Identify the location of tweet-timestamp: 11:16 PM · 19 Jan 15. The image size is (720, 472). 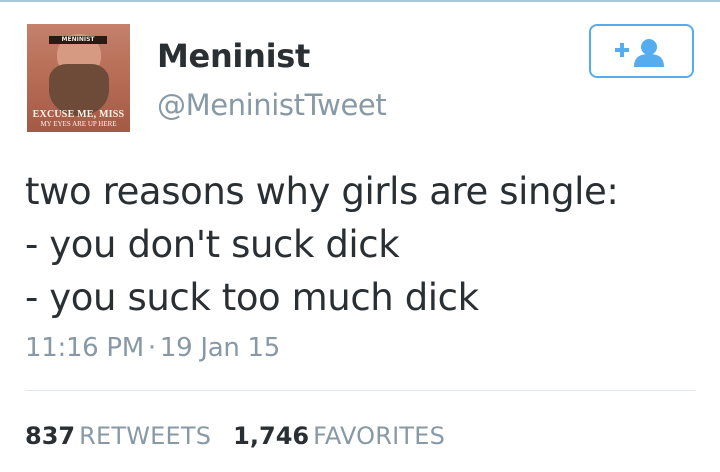
(152, 348).